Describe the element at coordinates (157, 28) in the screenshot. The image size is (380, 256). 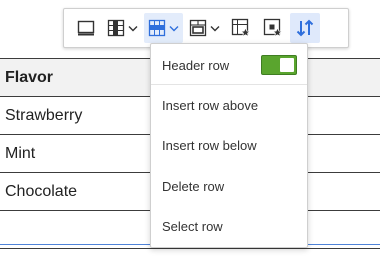
I see `row-icon` at that location.